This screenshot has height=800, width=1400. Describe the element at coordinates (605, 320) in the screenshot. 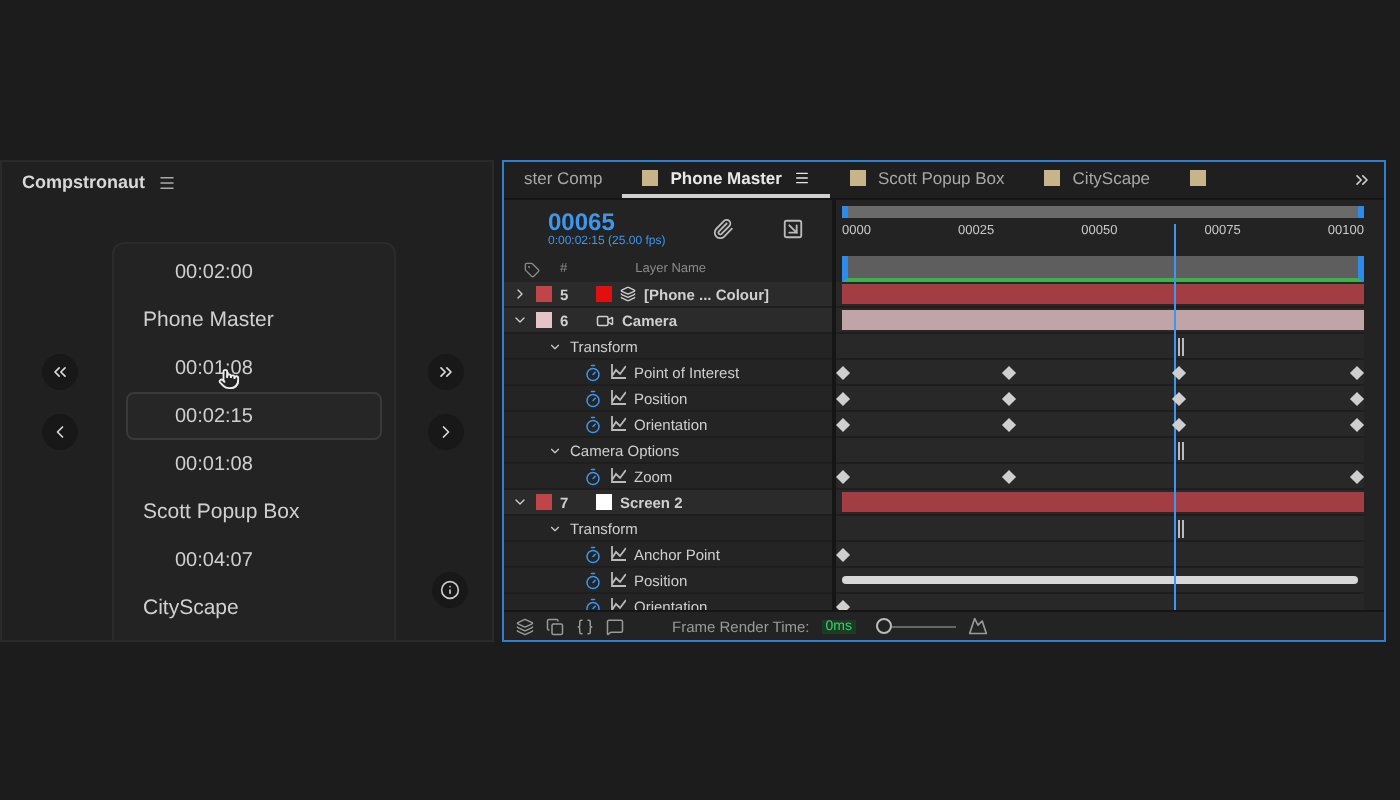

I see `camera-icon` at that location.